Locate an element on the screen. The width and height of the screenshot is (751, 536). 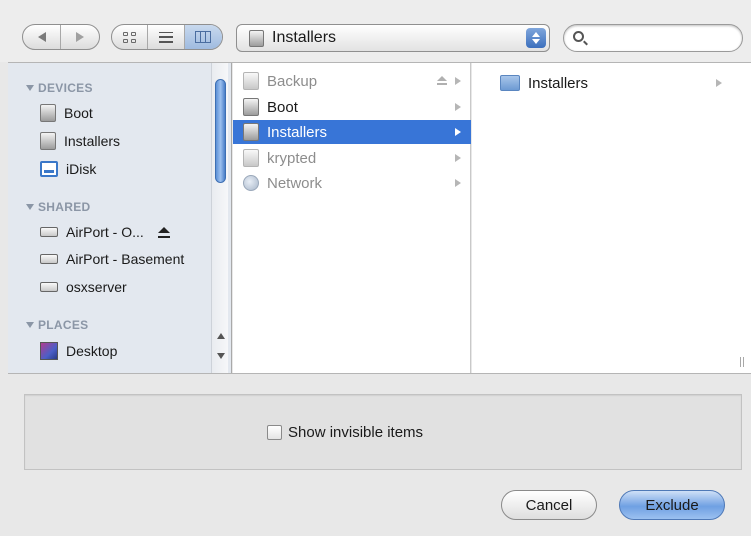
icon-view-icon is located at coordinates (130, 37).